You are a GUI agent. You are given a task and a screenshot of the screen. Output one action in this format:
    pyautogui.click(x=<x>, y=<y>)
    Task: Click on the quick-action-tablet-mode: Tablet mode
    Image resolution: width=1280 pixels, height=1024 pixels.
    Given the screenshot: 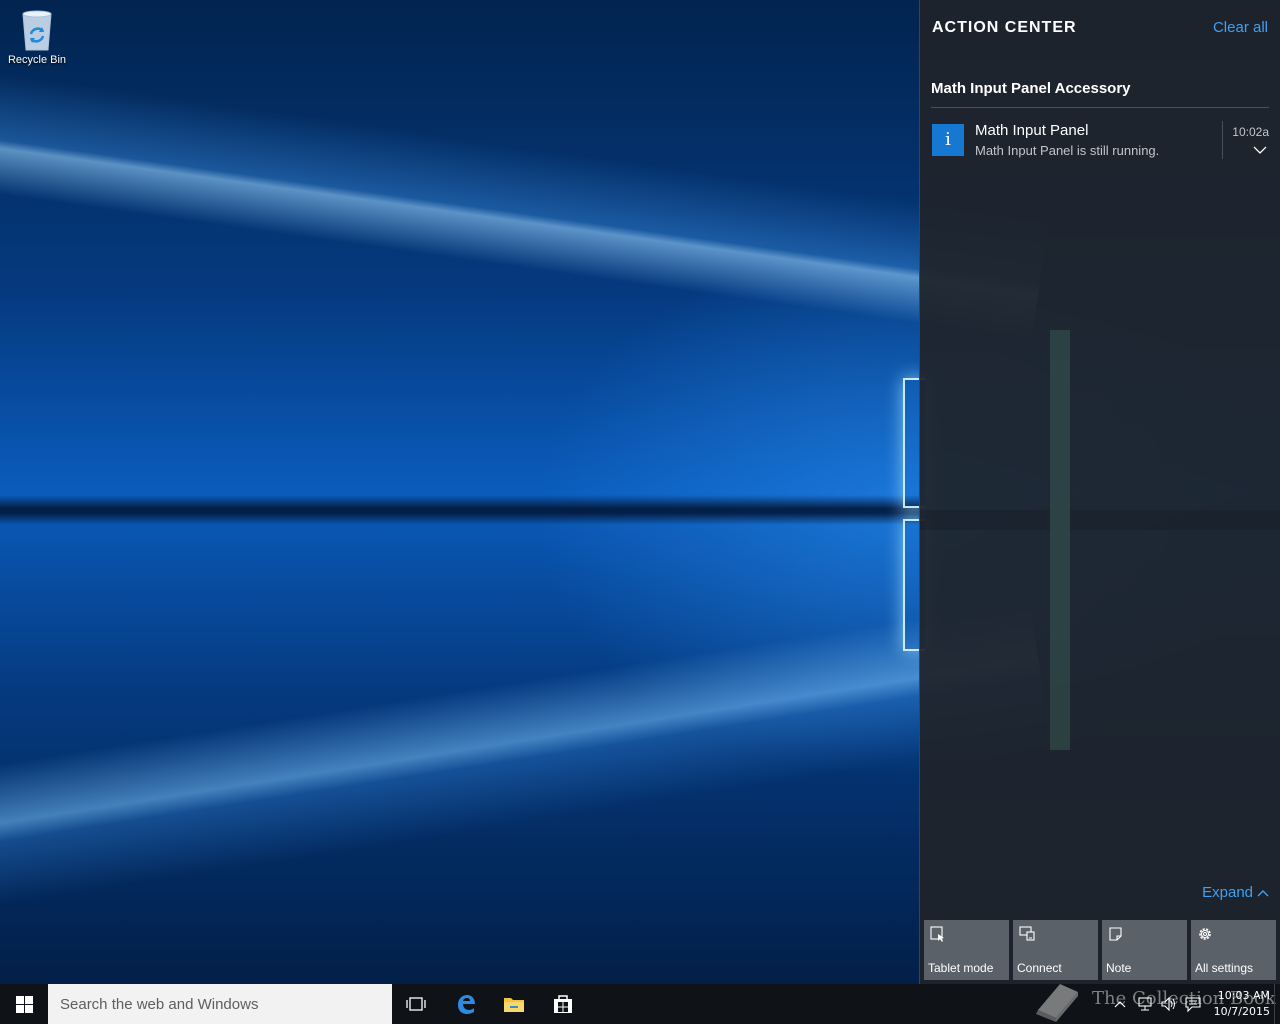 What is the action you would take?
    pyautogui.click(x=966, y=950)
    